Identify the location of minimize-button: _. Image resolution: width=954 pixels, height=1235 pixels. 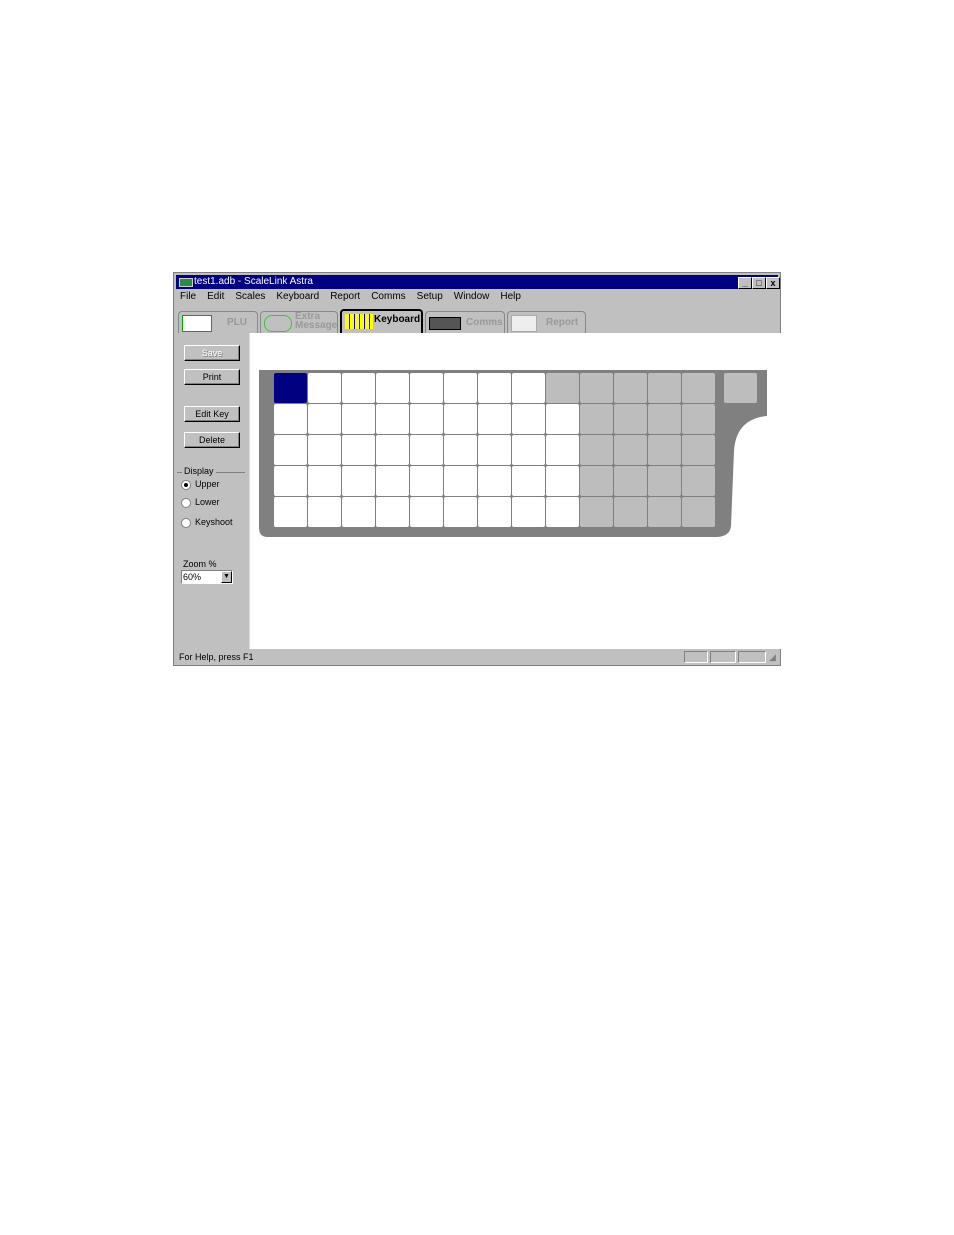
(745, 283).